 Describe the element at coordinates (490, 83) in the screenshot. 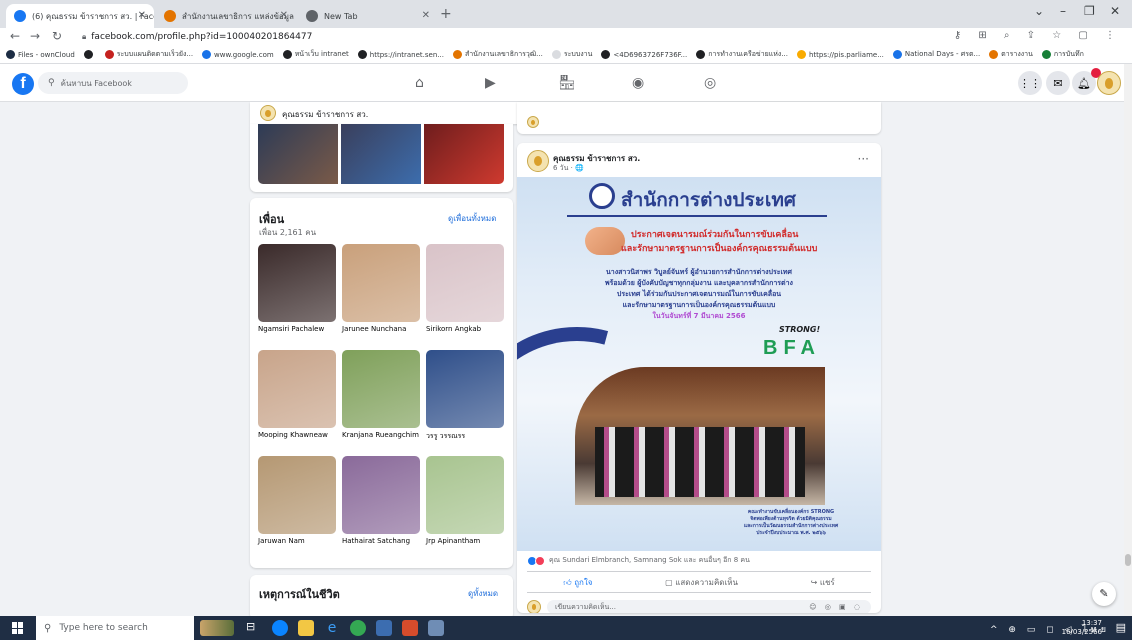

I see `watch-icon: ▶` at that location.